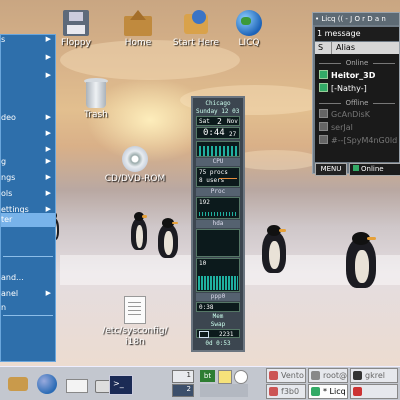 The height and width of the screenshot is (400, 400). What do you see at coordinates (225, 377) in the screenshot?
I see `notes-icon` at bounding box center [225, 377].